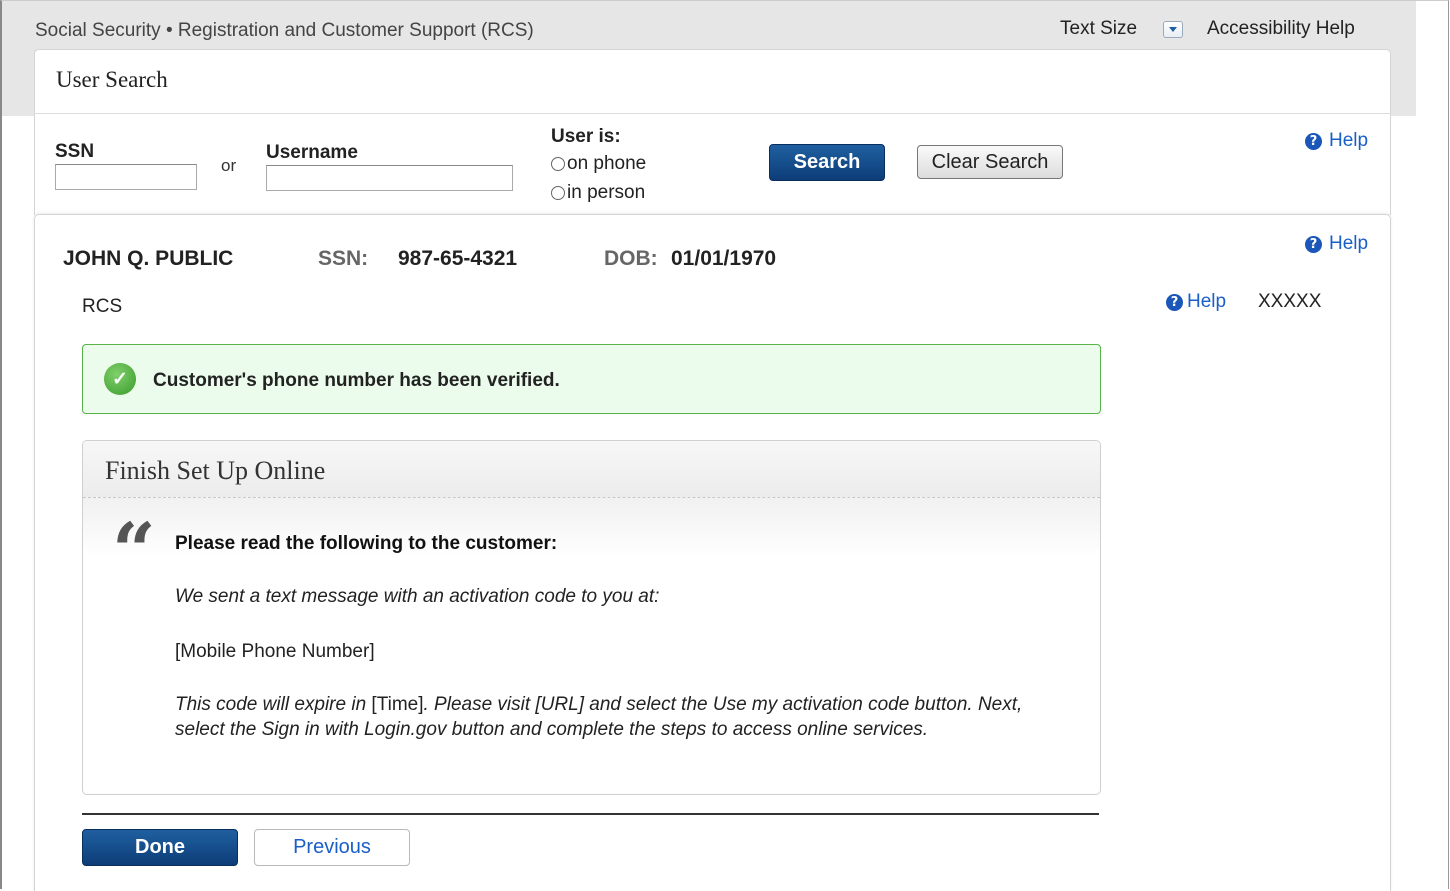 Image resolution: width=1450 pixels, height=891 pixels. Describe the element at coordinates (1290, 301) in the screenshot. I see `code-placeholder: XXXXX` at that location.